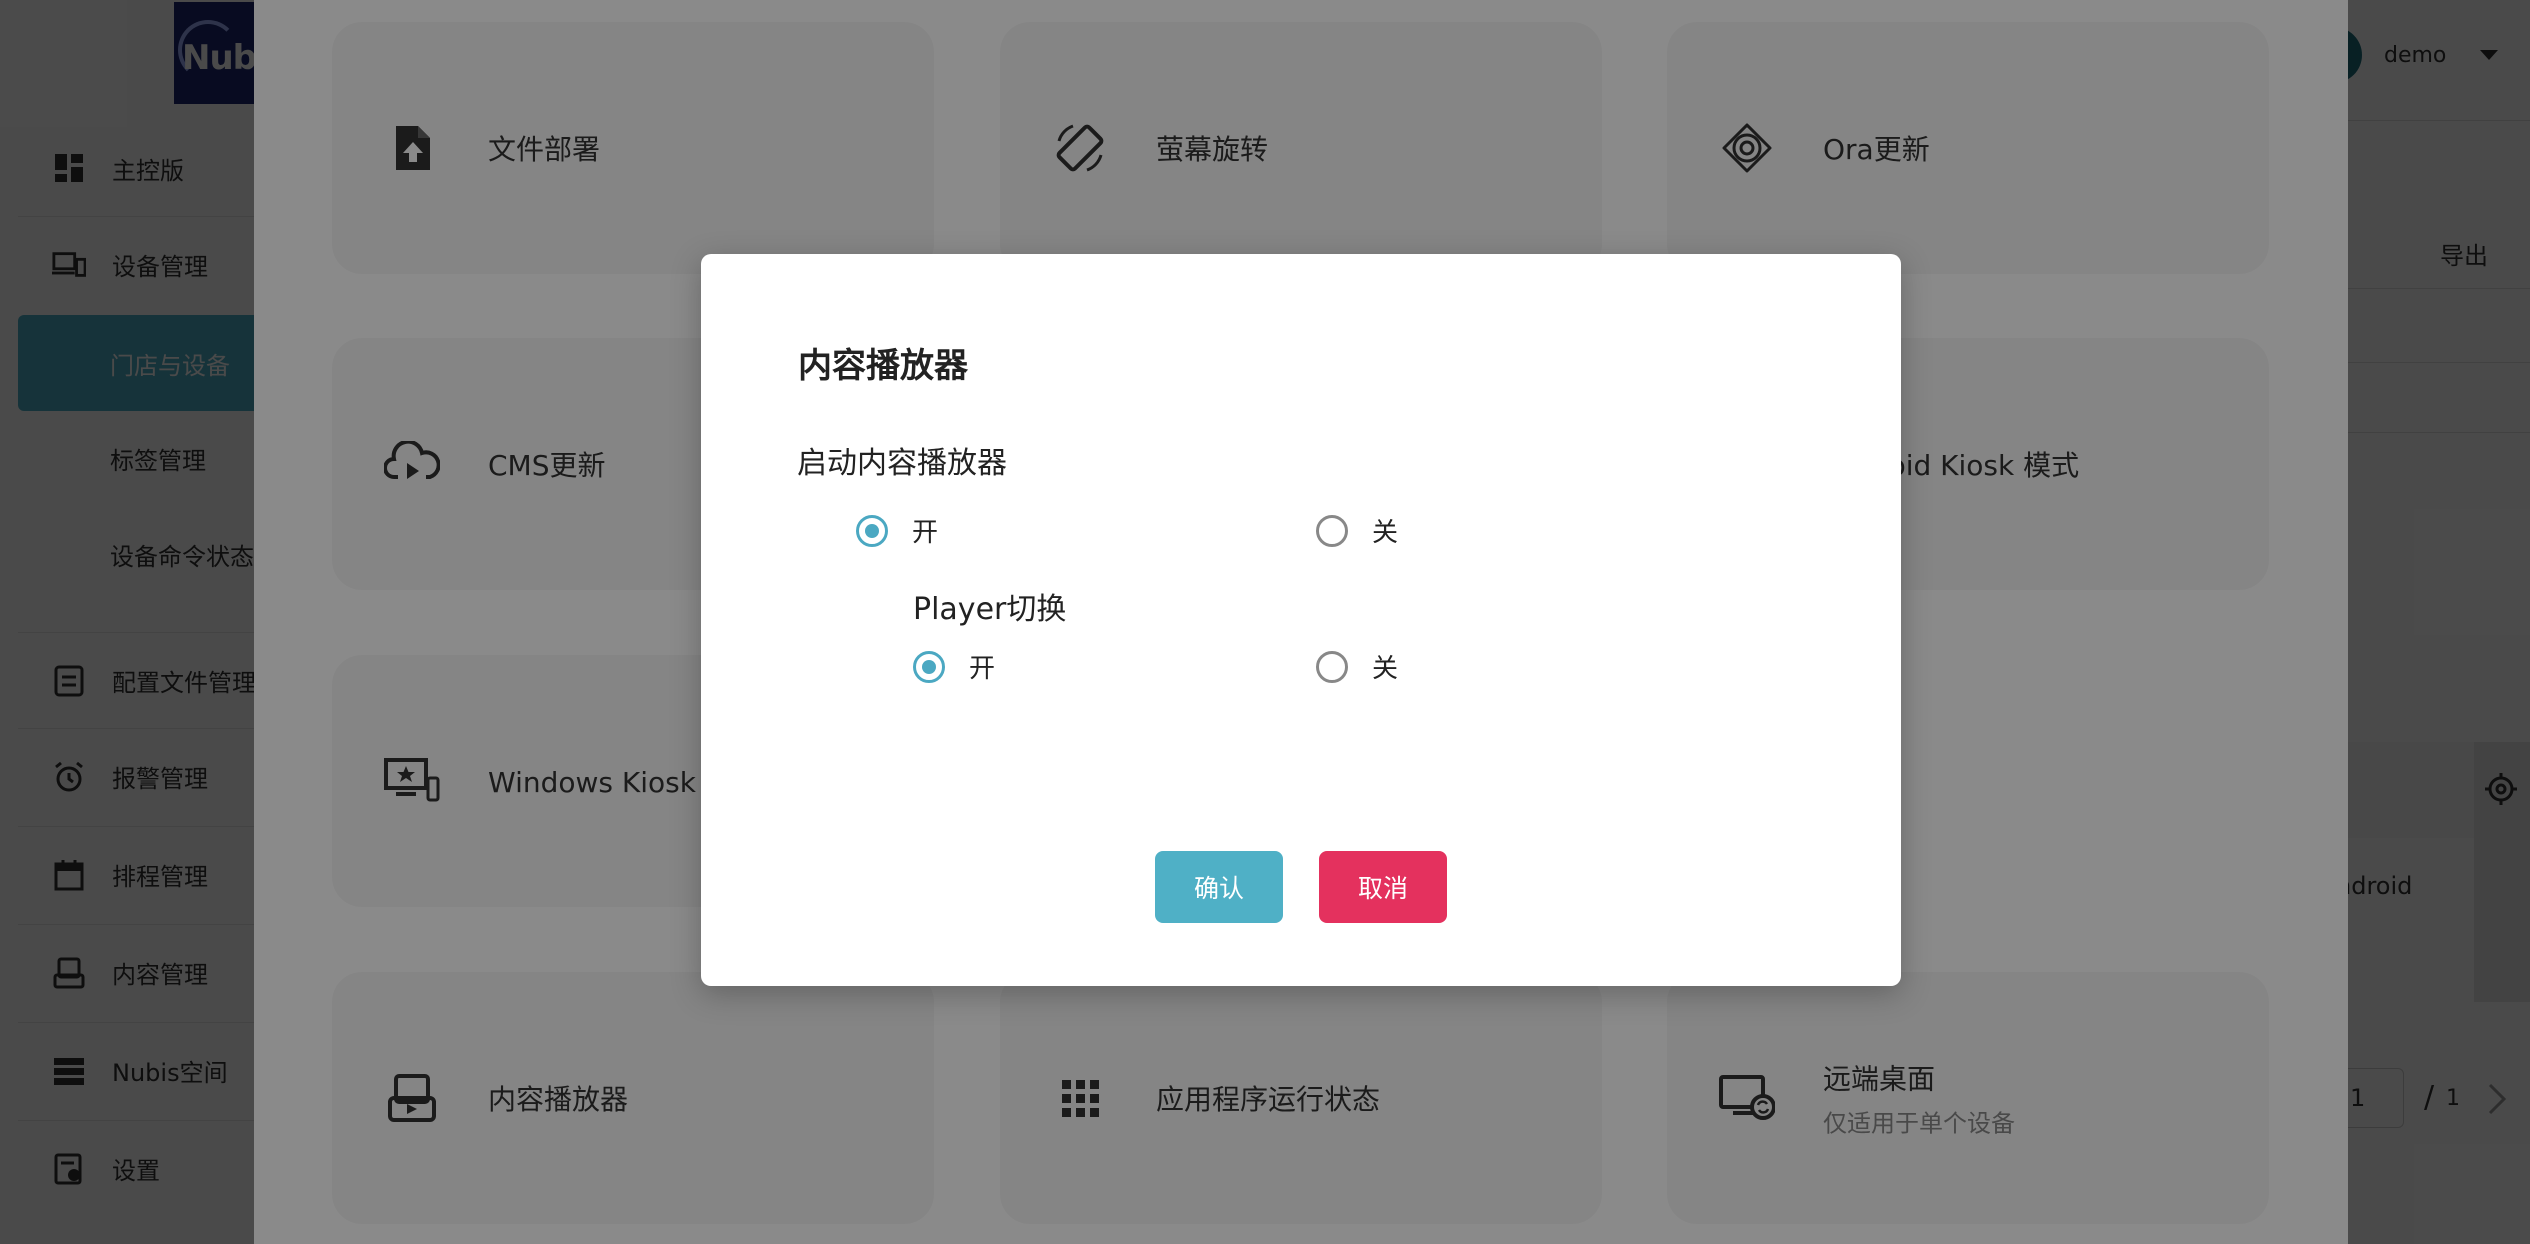 The width and height of the screenshot is (2530, 1244). I want to click on dialog-title: 内容播放器, so click(883, 366).